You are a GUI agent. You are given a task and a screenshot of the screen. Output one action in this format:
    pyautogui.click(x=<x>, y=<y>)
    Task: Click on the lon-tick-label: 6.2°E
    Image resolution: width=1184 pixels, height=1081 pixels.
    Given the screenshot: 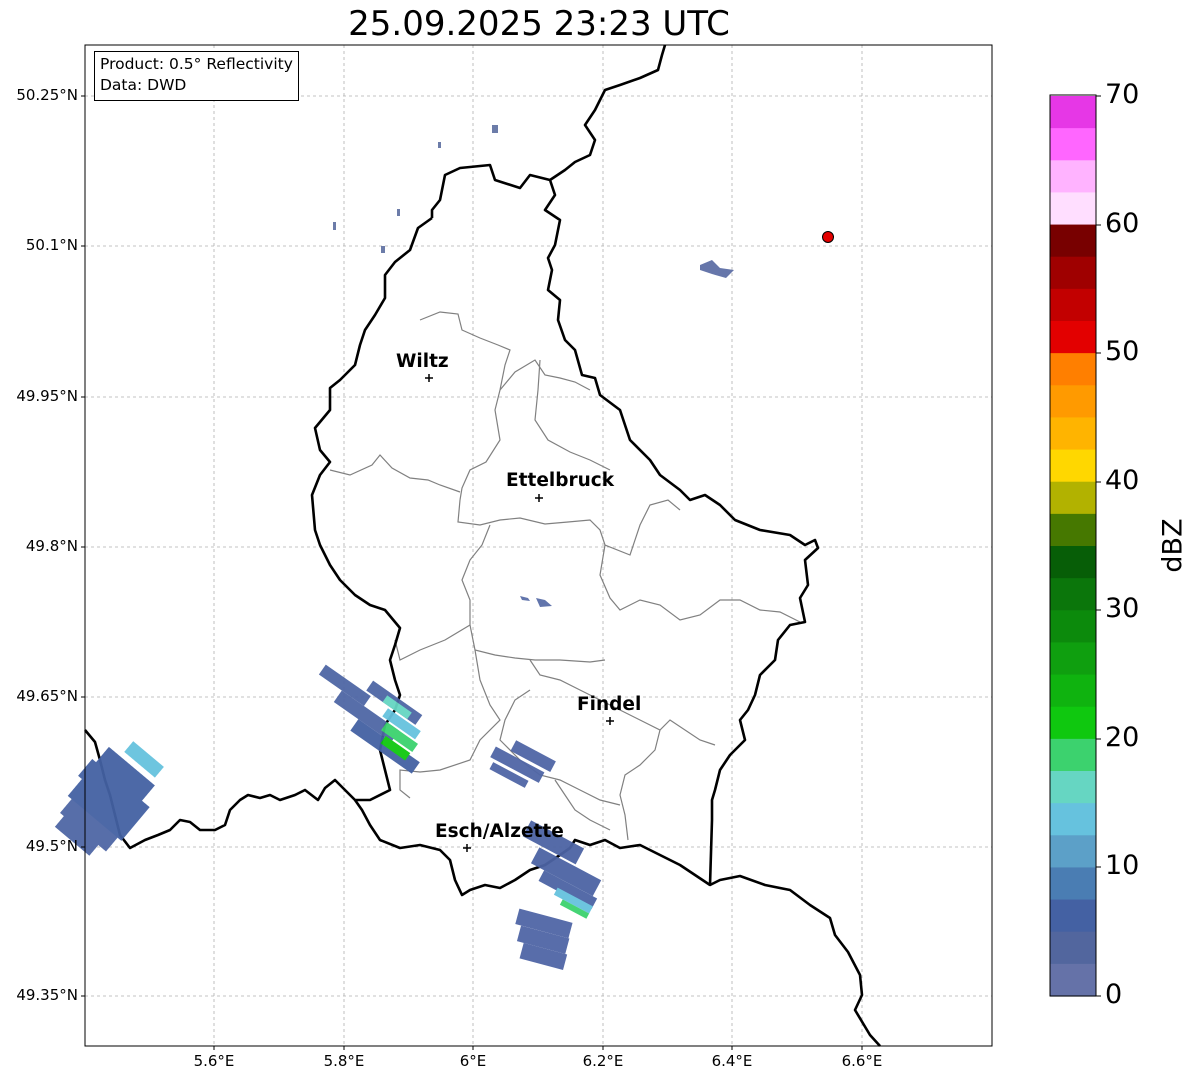 What is the action you would take?
    pyautogui.click(x=603, y=1061)
    